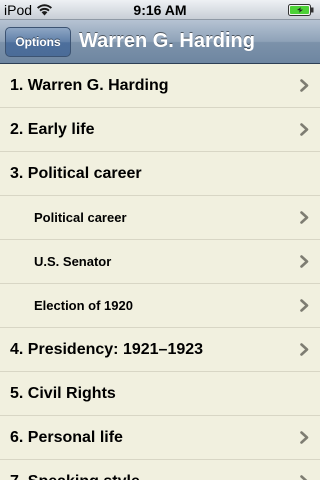  What do you see at coordinates (38, 42) in the screenshot?
I see `options-button: Options` at bounding box center [38, 42].